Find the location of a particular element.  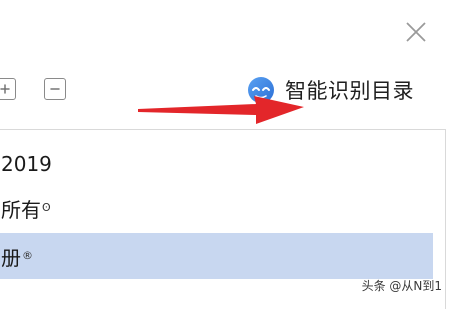

watermark: 头条 @从N到1 is located at coordinates (401, 286).